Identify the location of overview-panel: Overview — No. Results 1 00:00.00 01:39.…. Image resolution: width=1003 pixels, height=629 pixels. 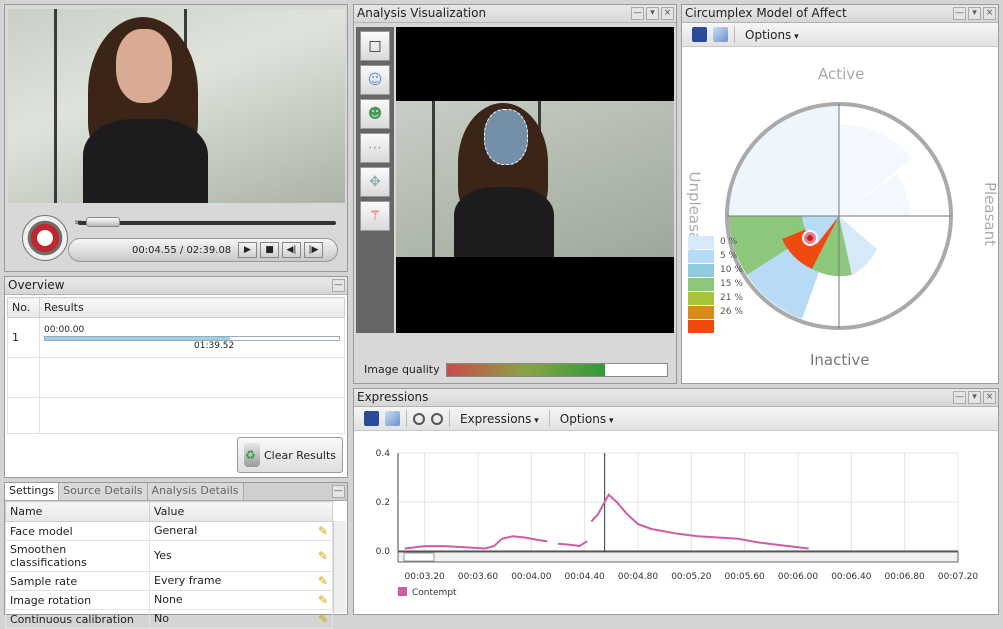
(176, 377).